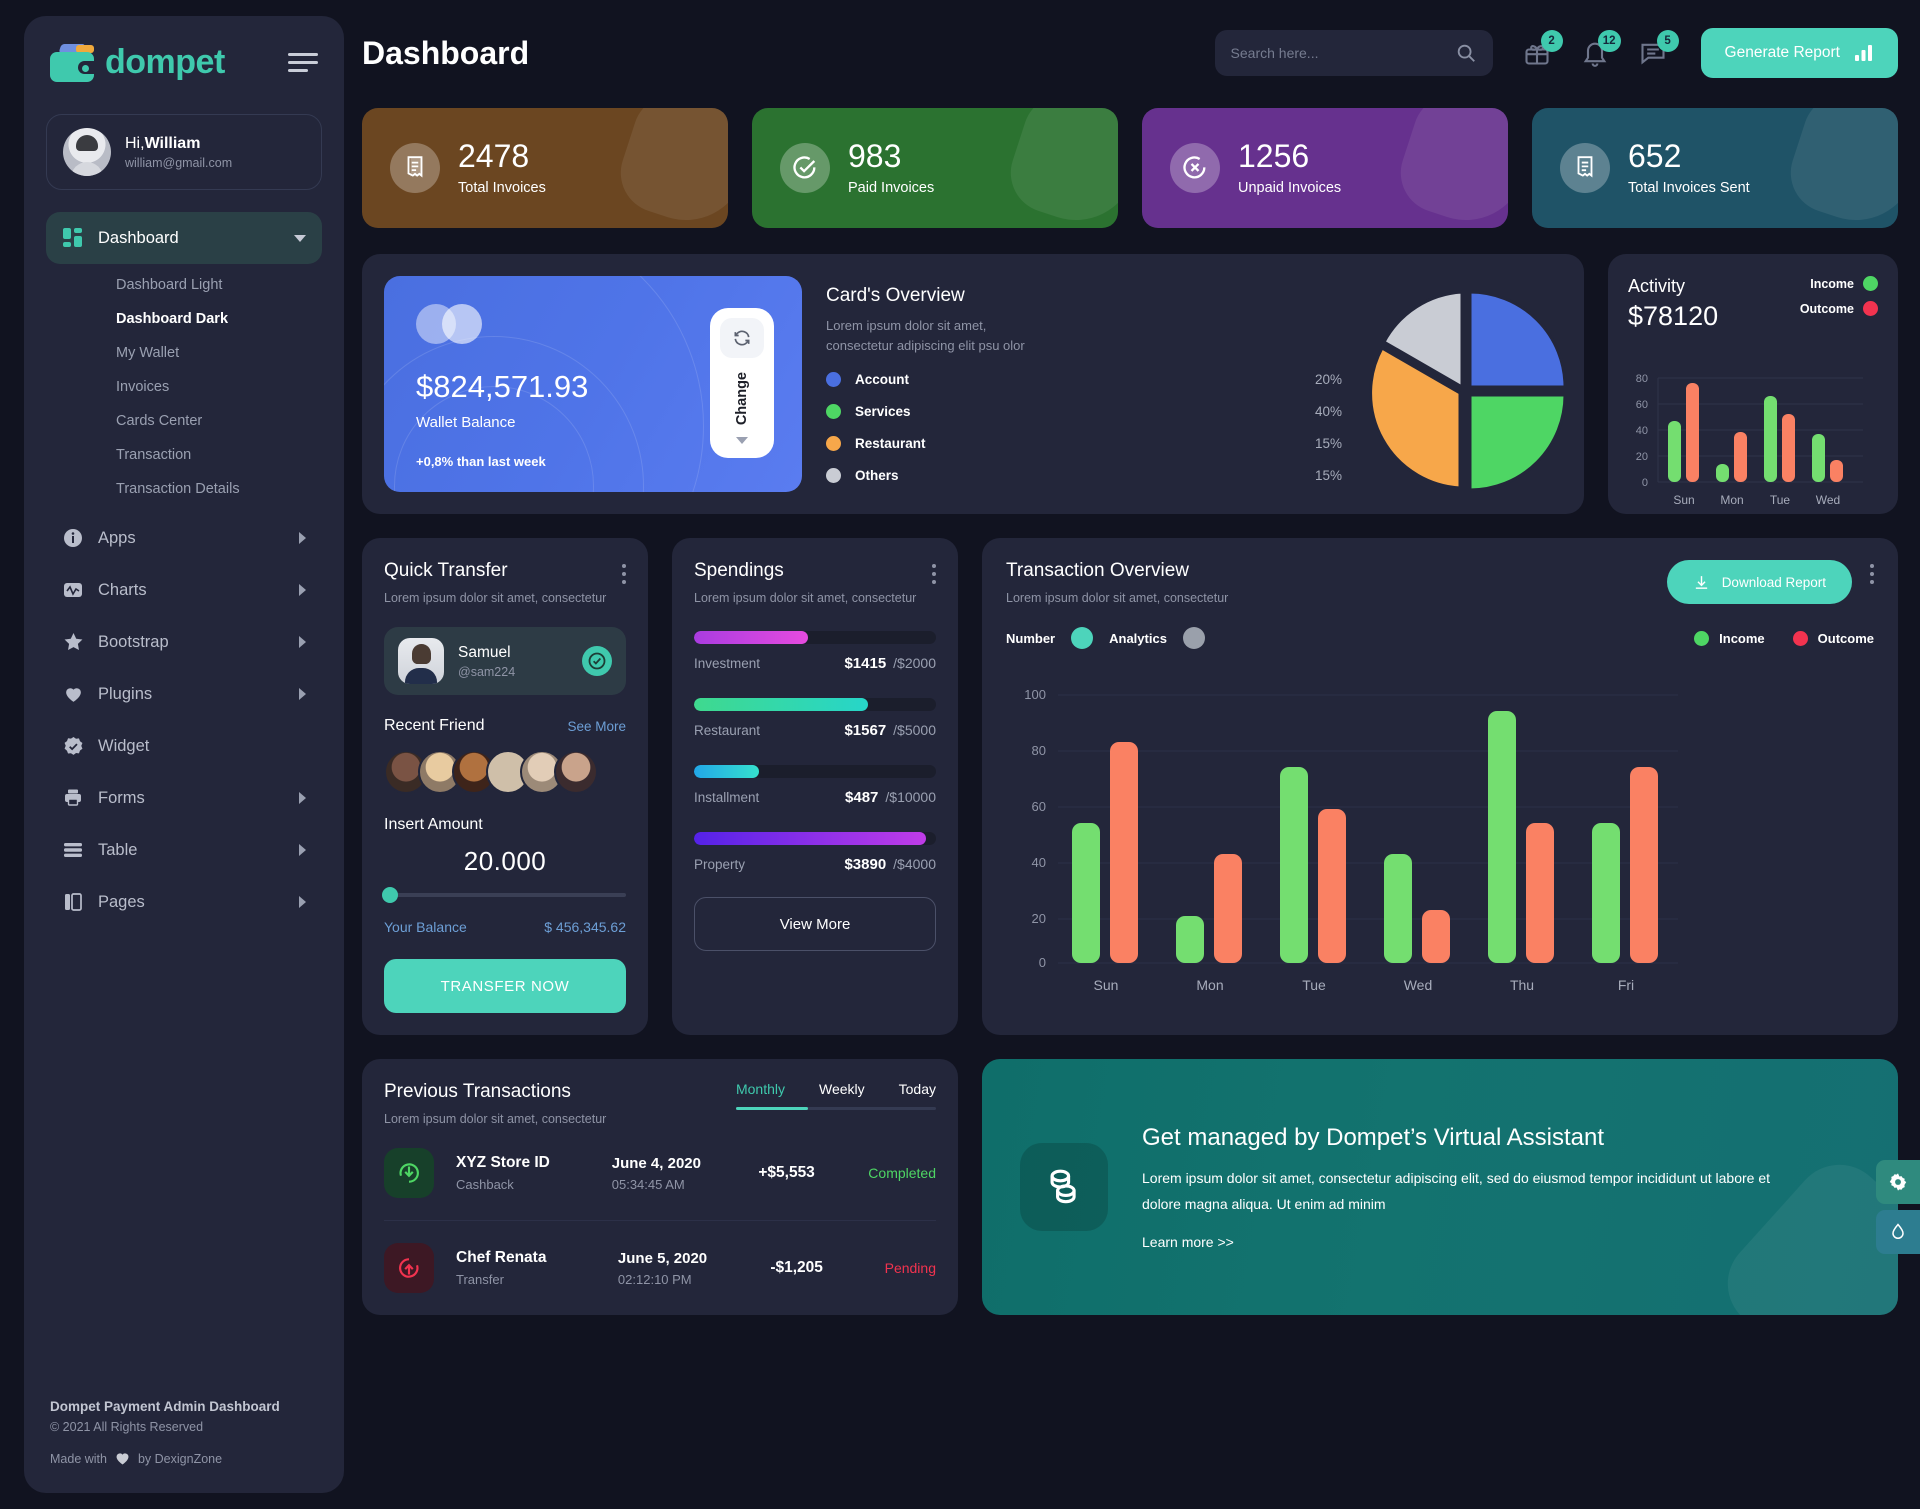 The image size is (1920, 1509). Describe the element at coordinates (1035, 694) in the screenshot. I see `svg-text: 100` at that location.